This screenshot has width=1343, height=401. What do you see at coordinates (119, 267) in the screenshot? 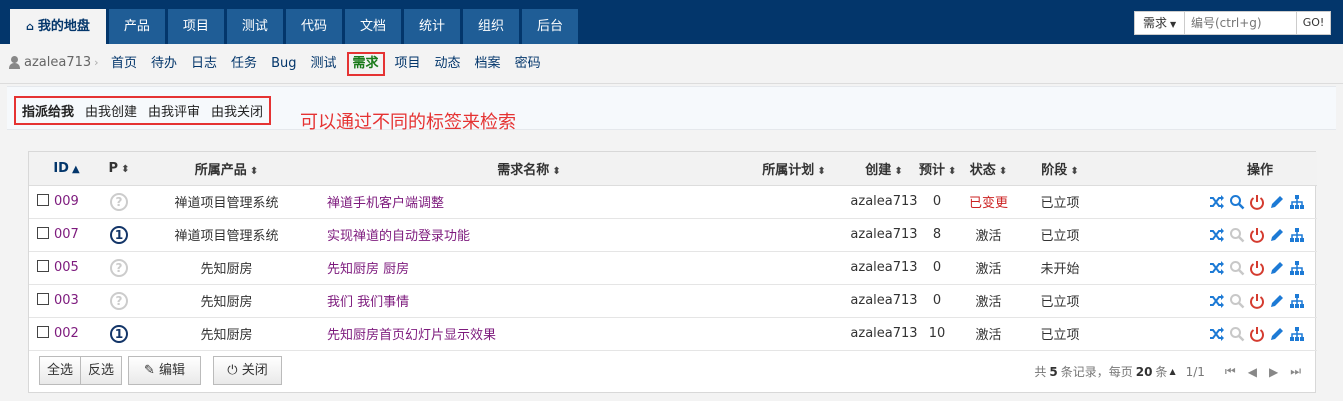
I see `priority-badge: ?` at bounding box center [119, 267].